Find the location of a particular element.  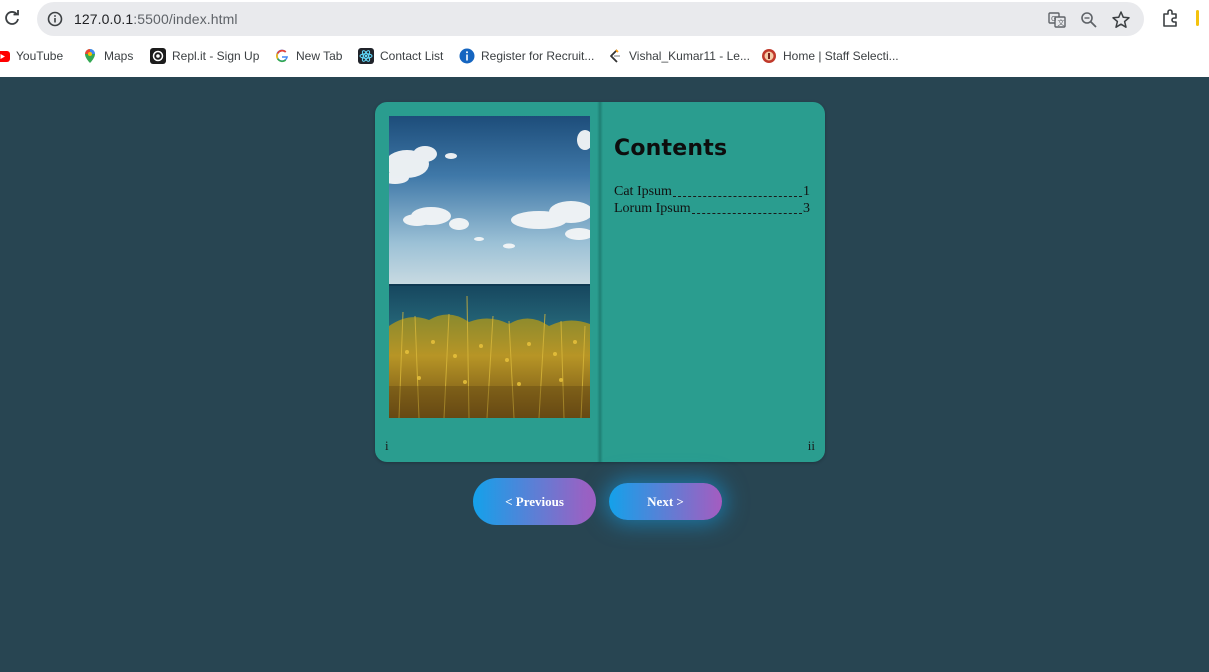

landscape-image is located at coordinates (489, 267).